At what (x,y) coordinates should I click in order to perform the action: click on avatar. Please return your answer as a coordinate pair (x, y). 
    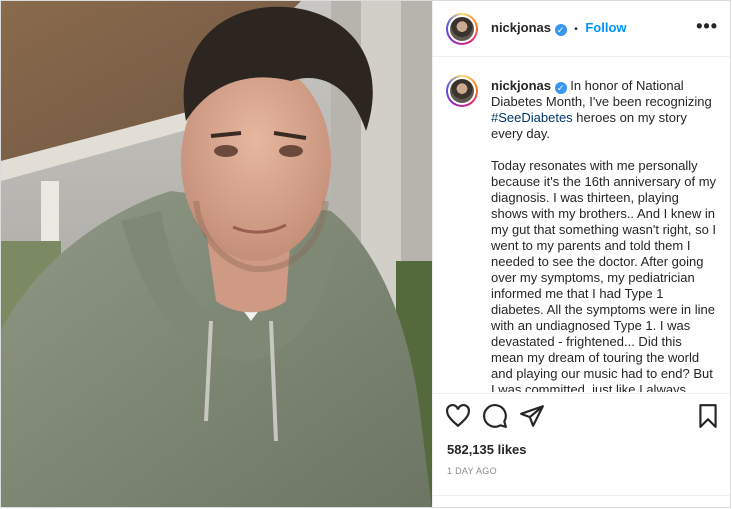
    Looking at the image, I should click on (462, 29).